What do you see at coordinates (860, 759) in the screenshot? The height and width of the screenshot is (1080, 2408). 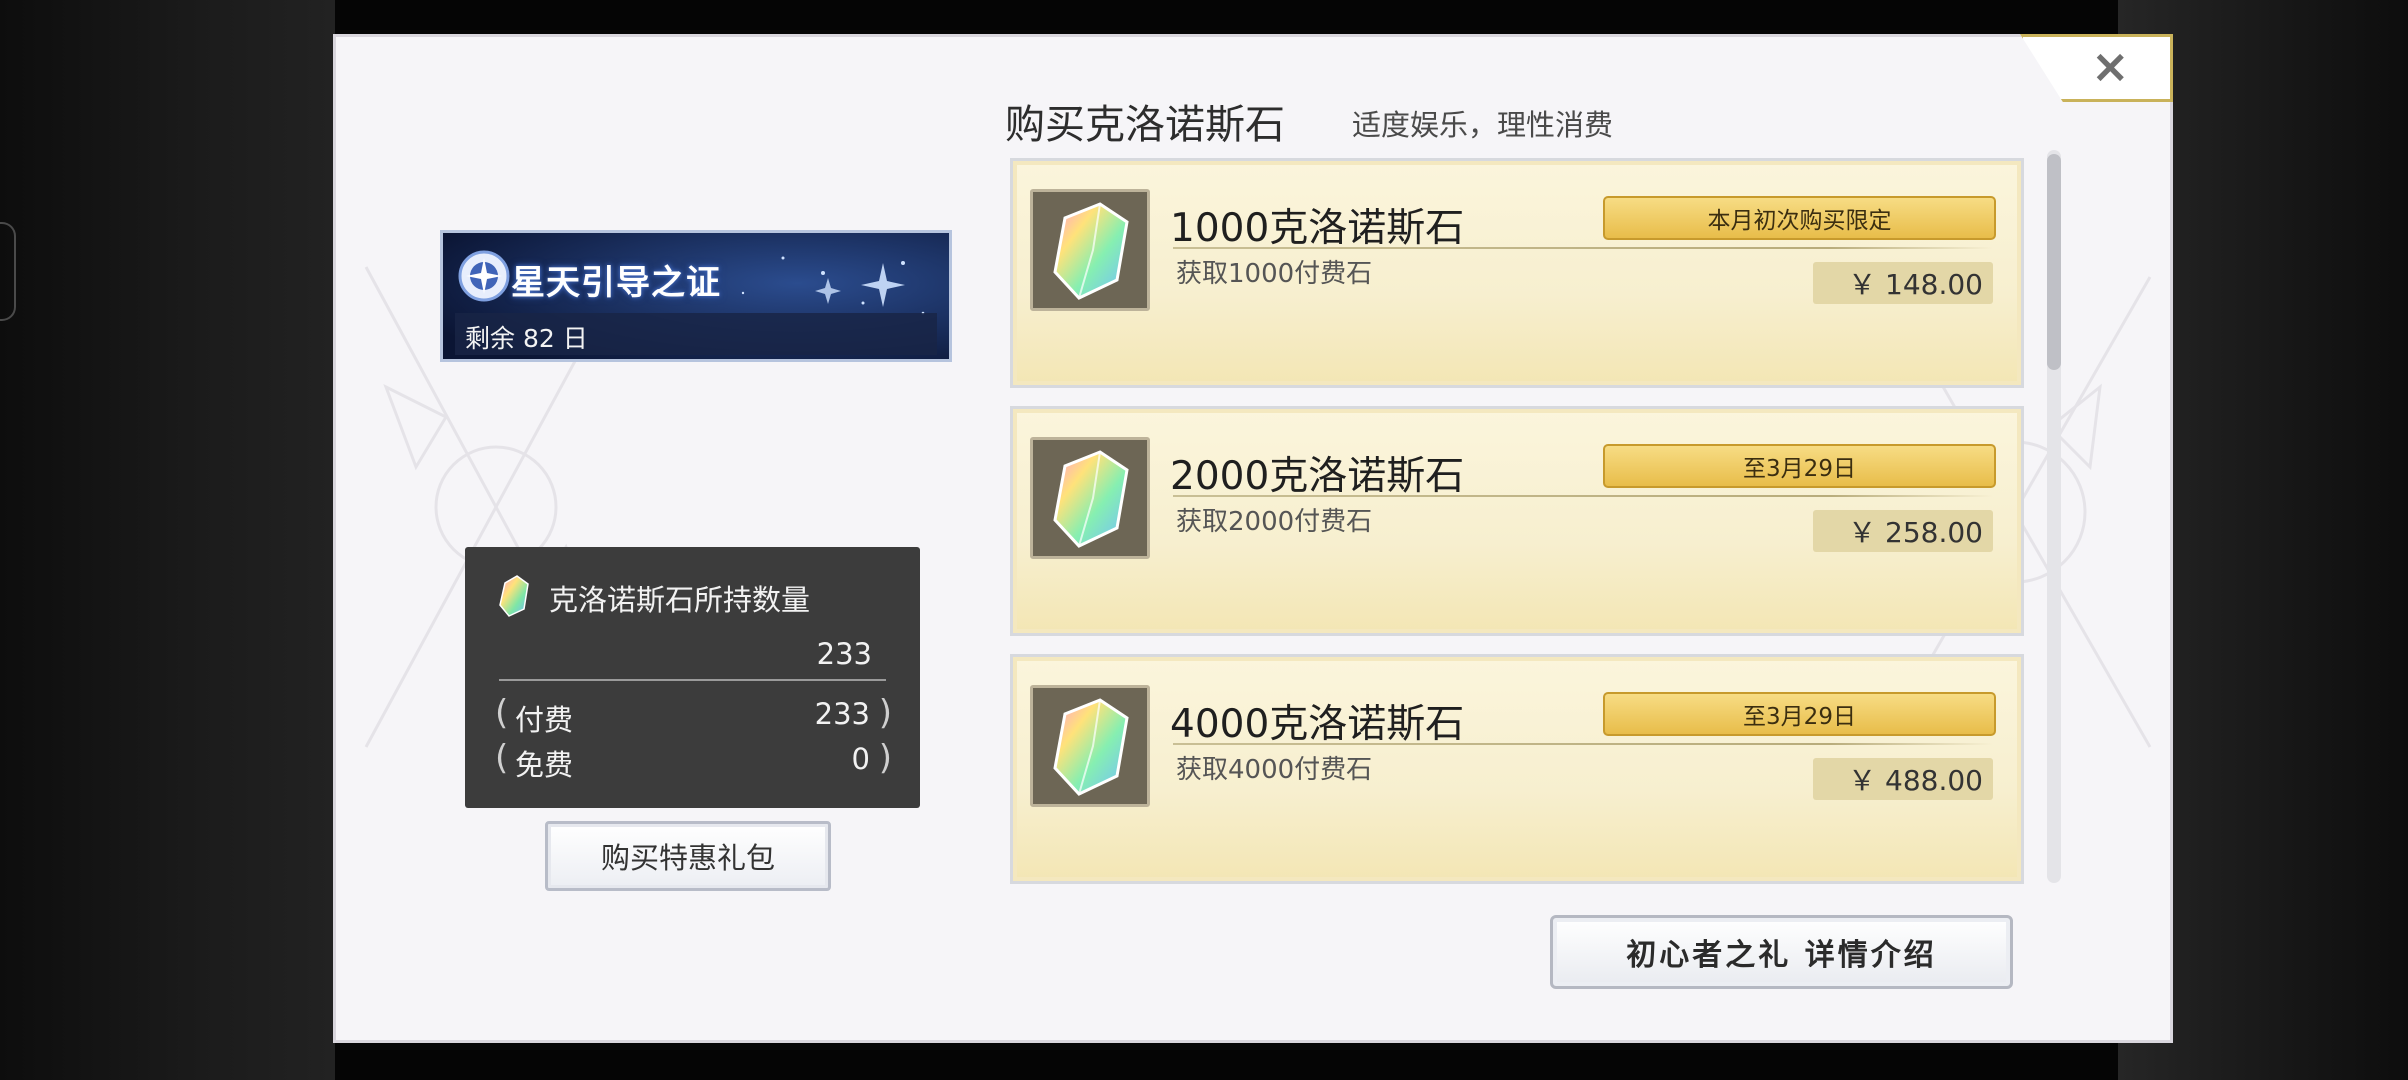 I see `free-value: 0` at bounding box center [860, 759].